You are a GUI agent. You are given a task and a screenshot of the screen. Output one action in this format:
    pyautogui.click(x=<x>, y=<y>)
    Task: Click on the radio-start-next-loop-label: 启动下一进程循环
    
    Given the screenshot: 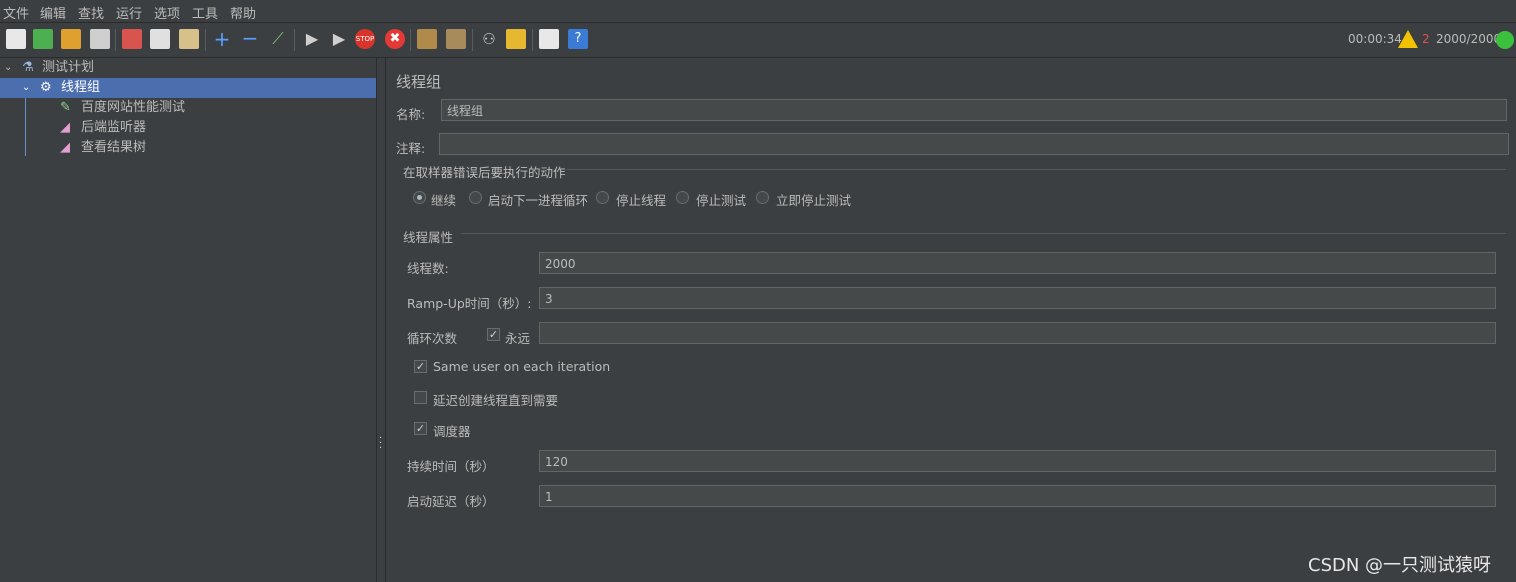 What is the action you would take?
    pyautogui.click(x=538, y=200)
    